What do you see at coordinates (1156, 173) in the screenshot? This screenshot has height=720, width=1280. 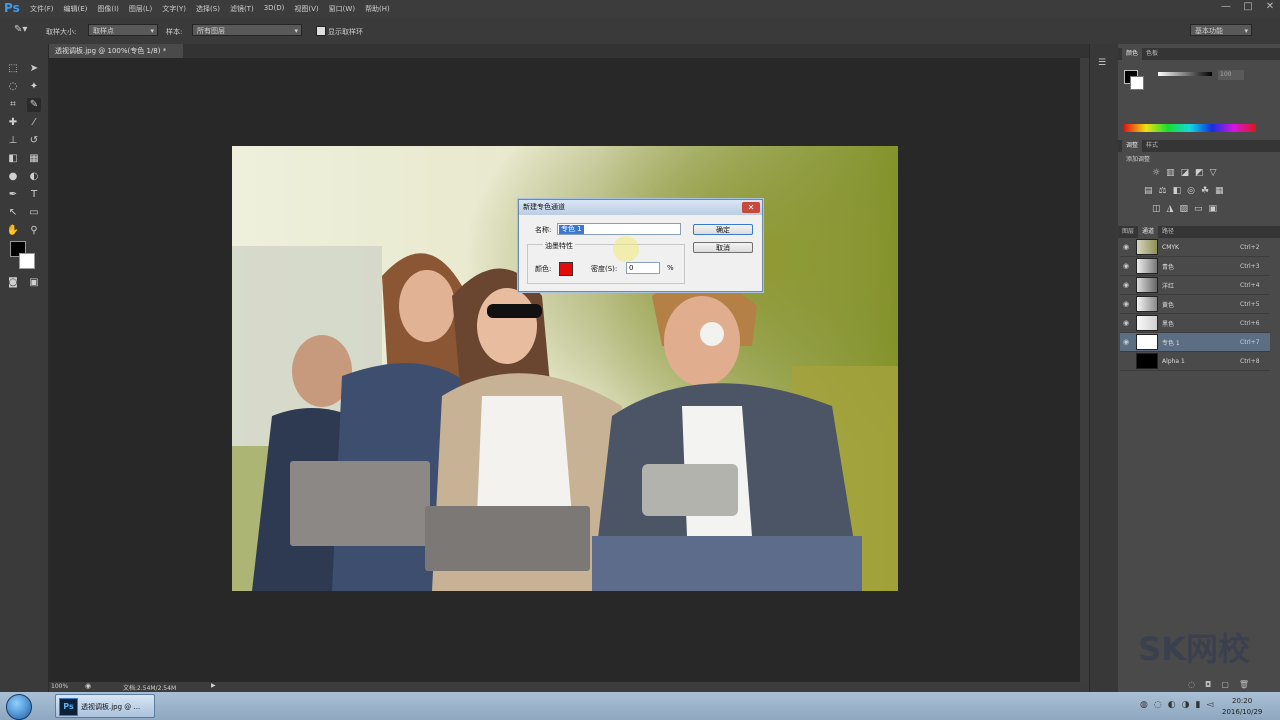 I see `brightness-icon: ☼` at bounding box center [1156, 173].